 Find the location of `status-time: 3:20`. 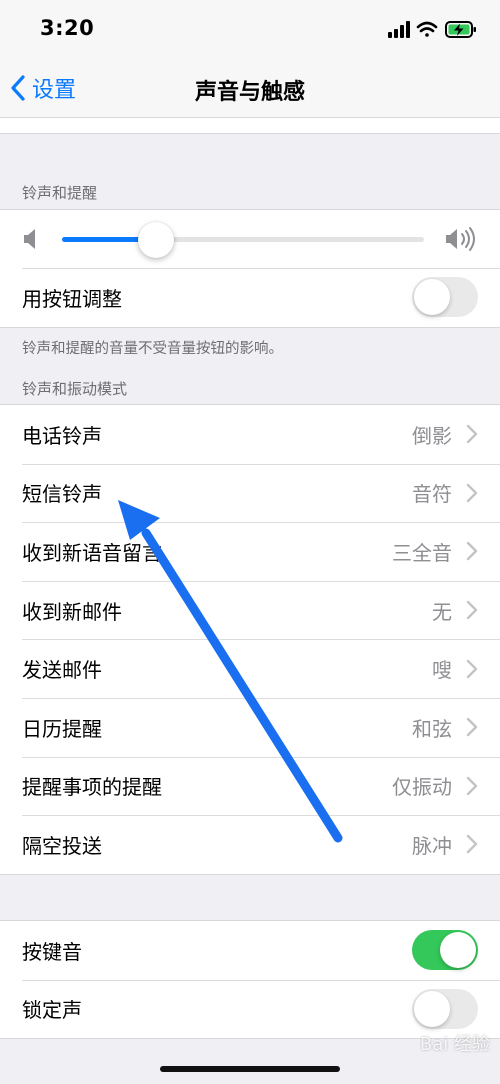

status-time: 3:20 is located at coordinates (67, 28).